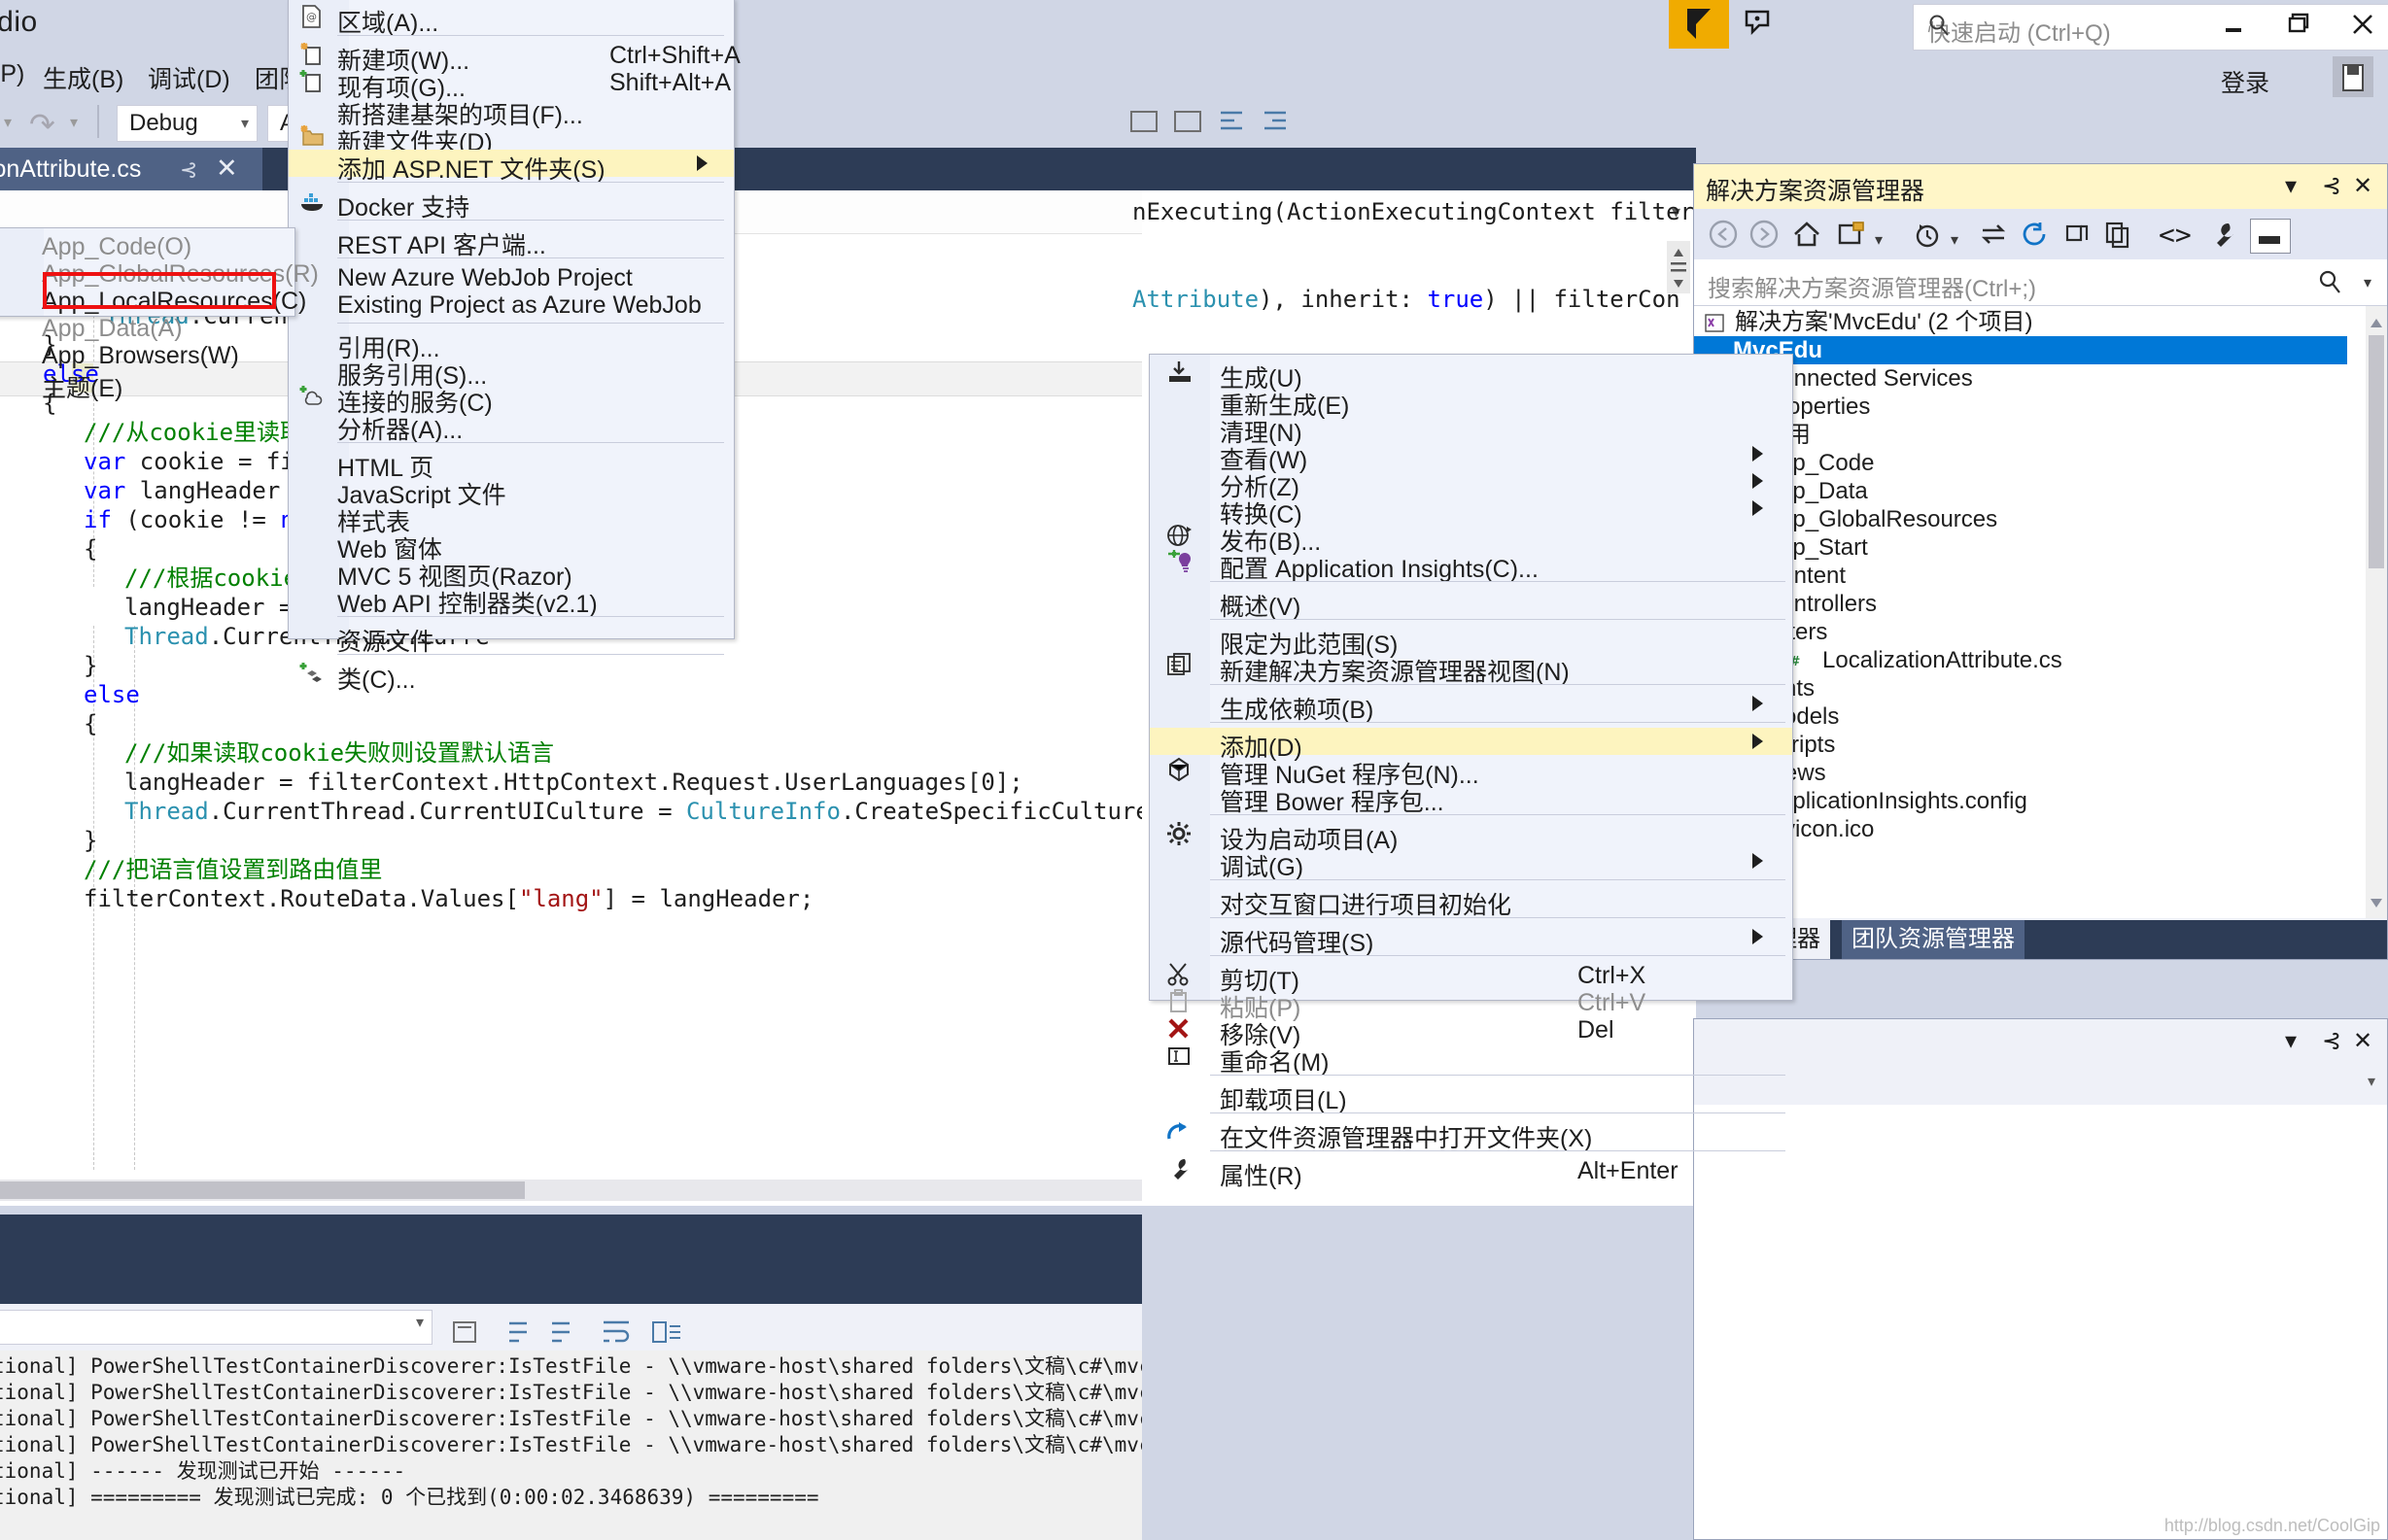 Image resolution: width=2388 pixels, height=1540 pixels. What do you see at coordinates (2034, 237) in the screenshot?
I see `refresh-icon` at bounding box center [2034, 237].